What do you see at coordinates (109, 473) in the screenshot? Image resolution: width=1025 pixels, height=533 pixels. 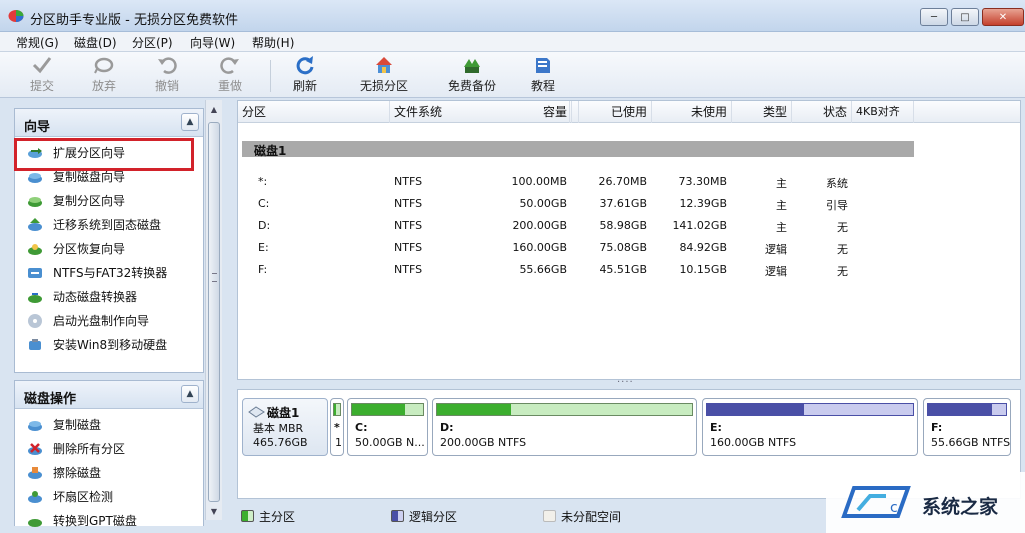 I see `disk-op-wipe-disk: 擦除磁盘` at bounding box center [109, 473].